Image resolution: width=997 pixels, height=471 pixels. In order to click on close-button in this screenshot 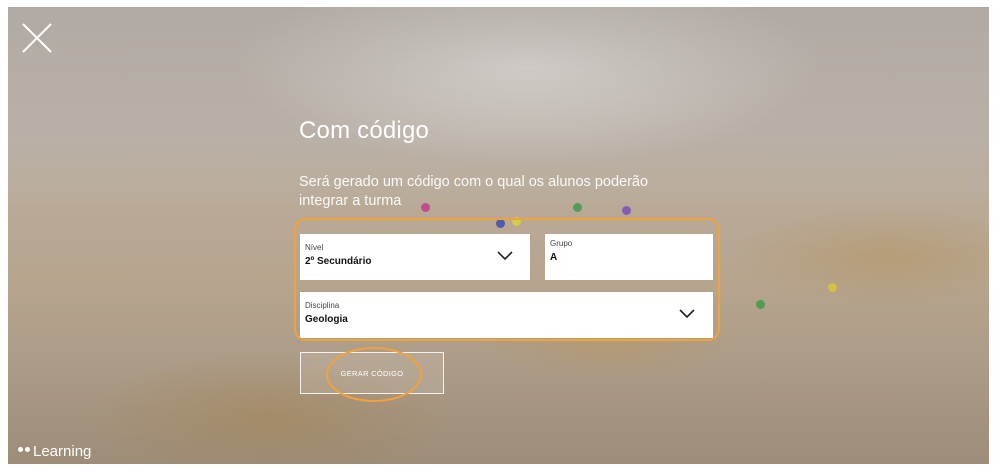, I will do `click(37, 38)`.